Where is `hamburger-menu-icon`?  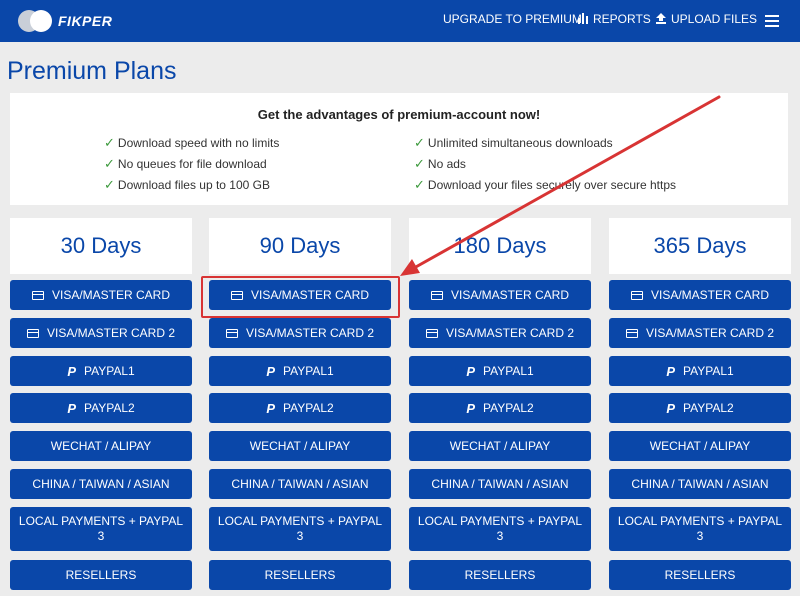 hamburger-menu-icon is located at coordinates (772, 21).